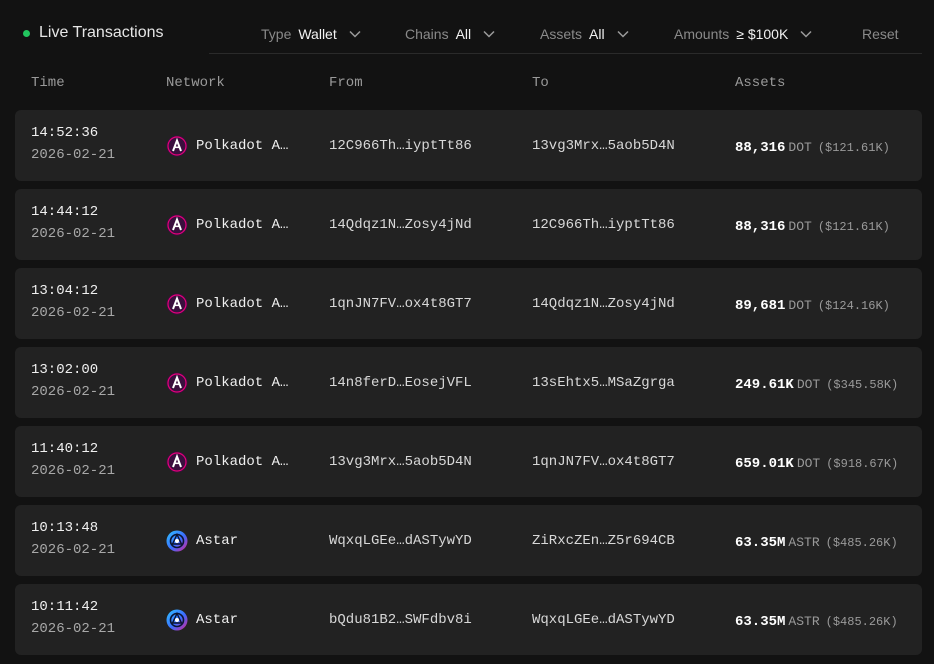 The height and width of the screenshot is (664, 934). What do you see at coordinates (702, 34) in the screenshot?
I see `filter-label: Amounts` at bounding box center [702, 34].